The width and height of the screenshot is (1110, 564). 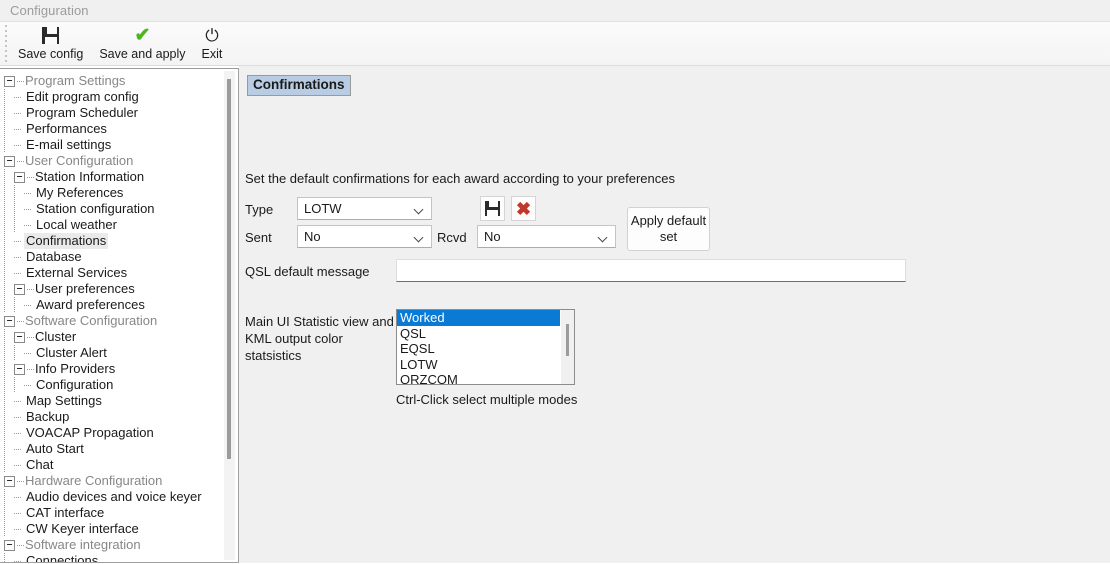 I want to click on type-select: LOTW, so click(x=364, y=208).